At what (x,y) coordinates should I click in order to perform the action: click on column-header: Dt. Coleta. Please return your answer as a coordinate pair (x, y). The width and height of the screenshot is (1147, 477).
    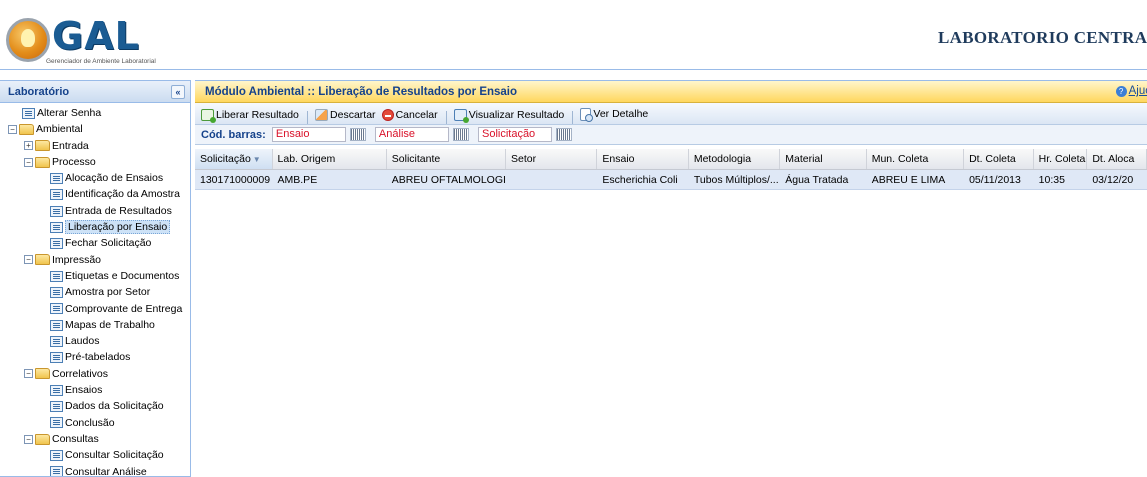
    Looking at the image, I should click on (999, 159).